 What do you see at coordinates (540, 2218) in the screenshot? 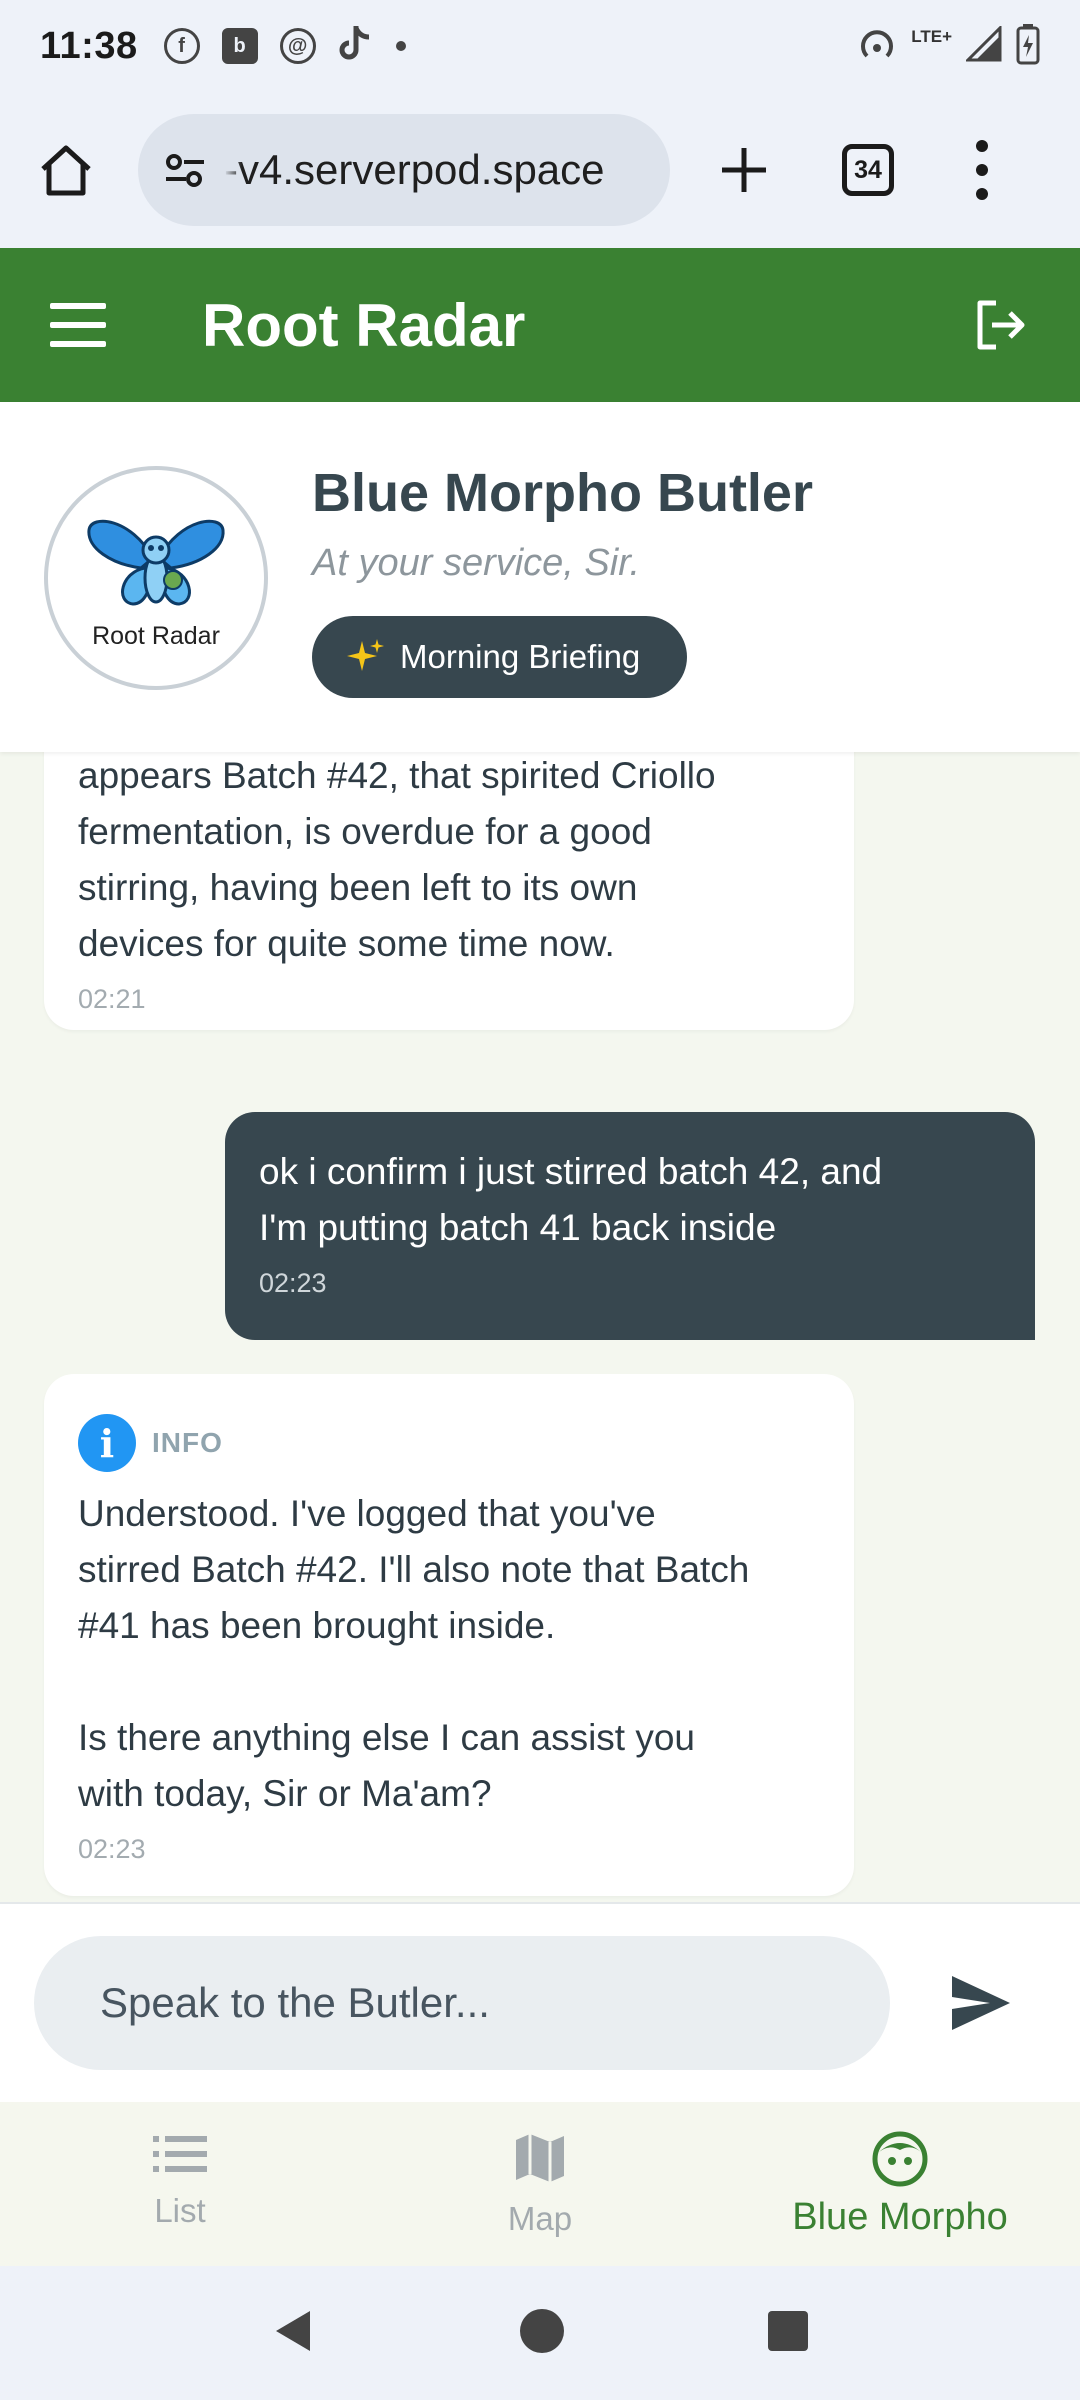
I see `nav-label: Map` at bounding box center [540, 2218].